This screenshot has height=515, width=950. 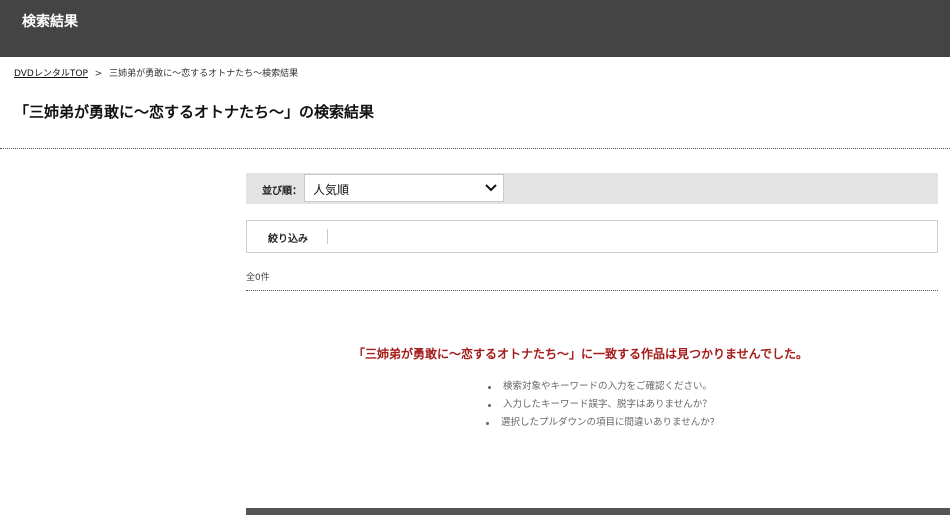 I want to click on sort-select: 人気順, so click(x=404, y=188).